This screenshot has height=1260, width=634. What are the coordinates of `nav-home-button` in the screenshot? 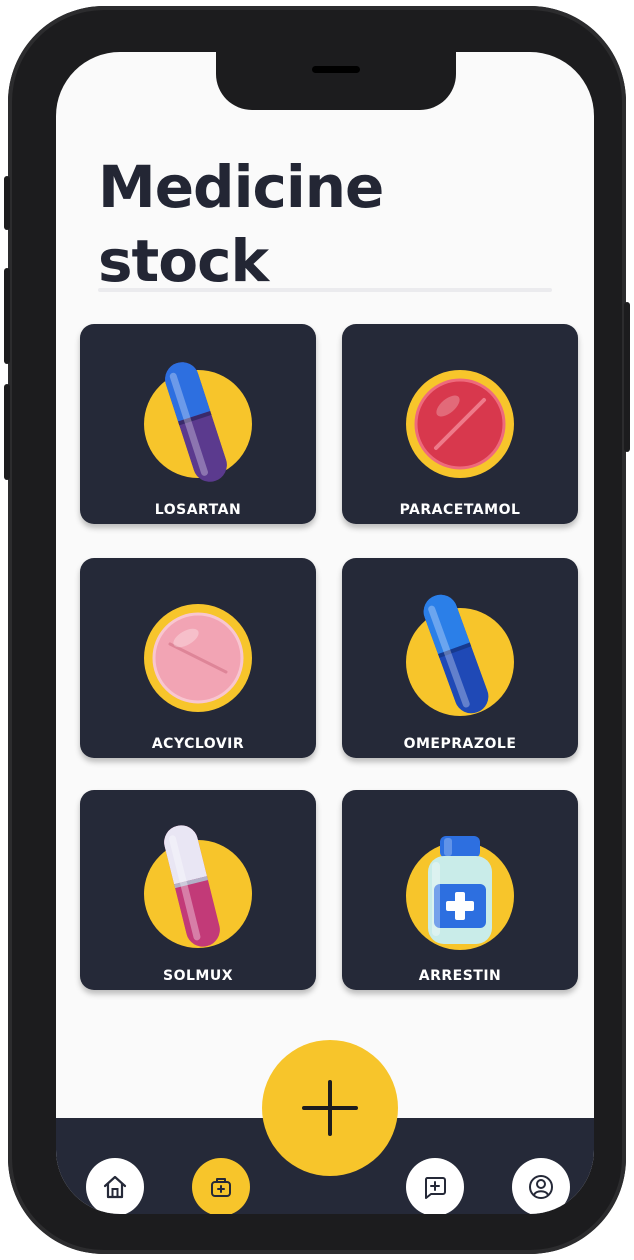 It's located at (115, 1186).